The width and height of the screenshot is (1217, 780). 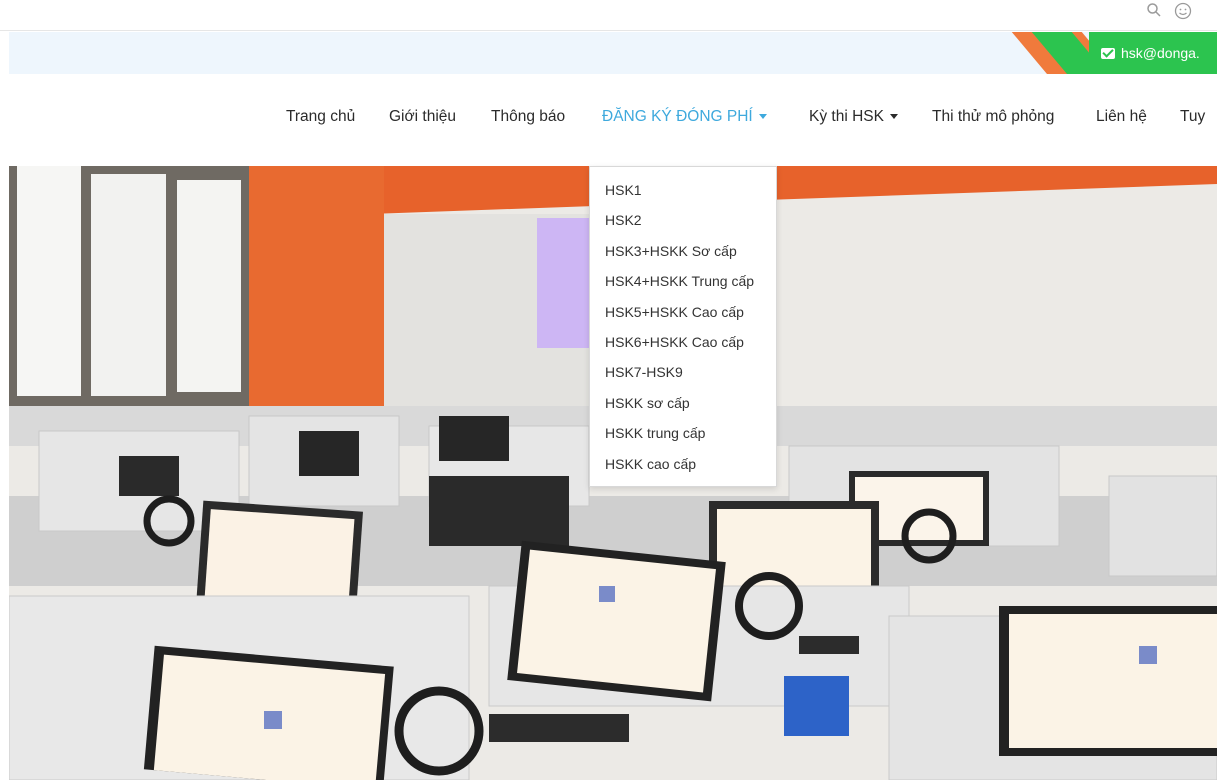 I want to click on nav-recruitment-label: Tuy, so click(x=1193, y=116).